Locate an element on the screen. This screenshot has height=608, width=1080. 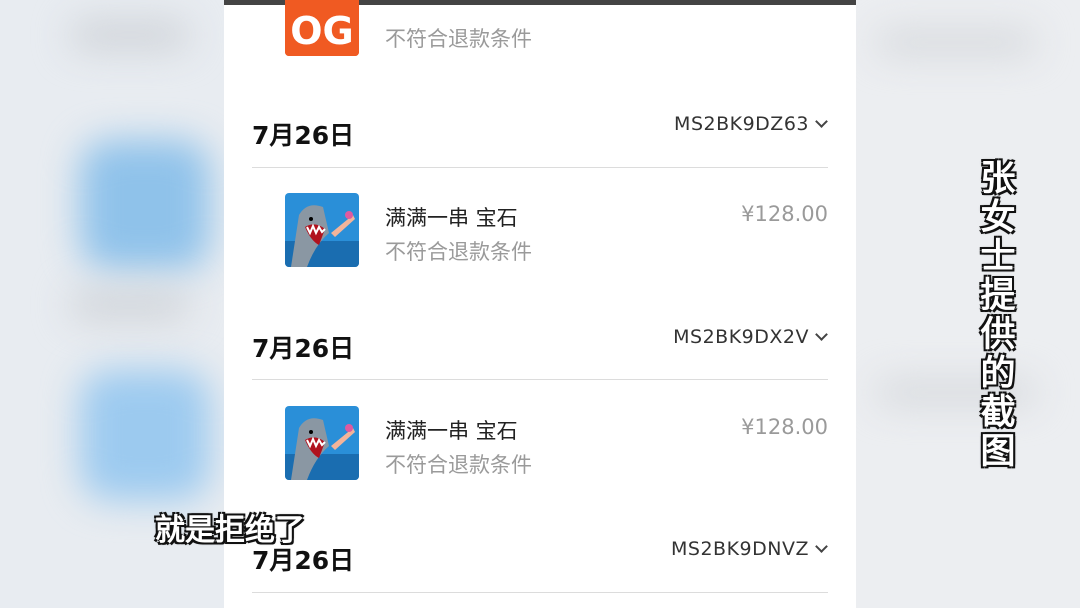
order-id-dropdown: MS2BK9DX2V is located at coordinates (750, 337).